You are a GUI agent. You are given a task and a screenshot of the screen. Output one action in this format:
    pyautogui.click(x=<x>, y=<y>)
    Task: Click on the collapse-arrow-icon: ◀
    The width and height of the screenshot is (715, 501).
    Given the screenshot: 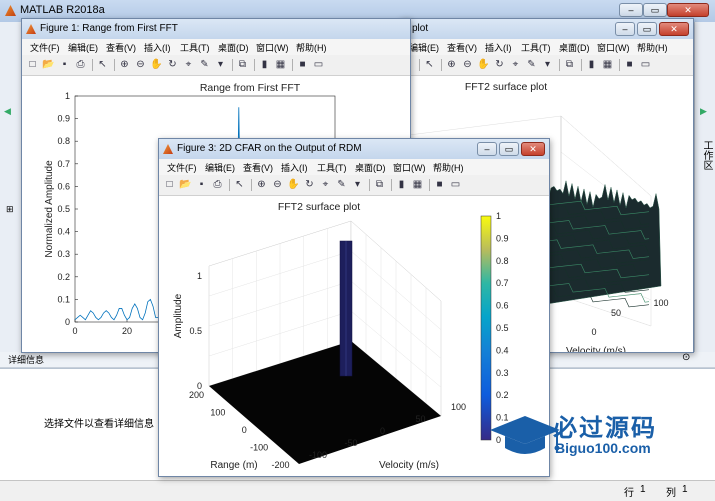 What is the action you would take?
    pyautogui.click(x=7, y=111)
    